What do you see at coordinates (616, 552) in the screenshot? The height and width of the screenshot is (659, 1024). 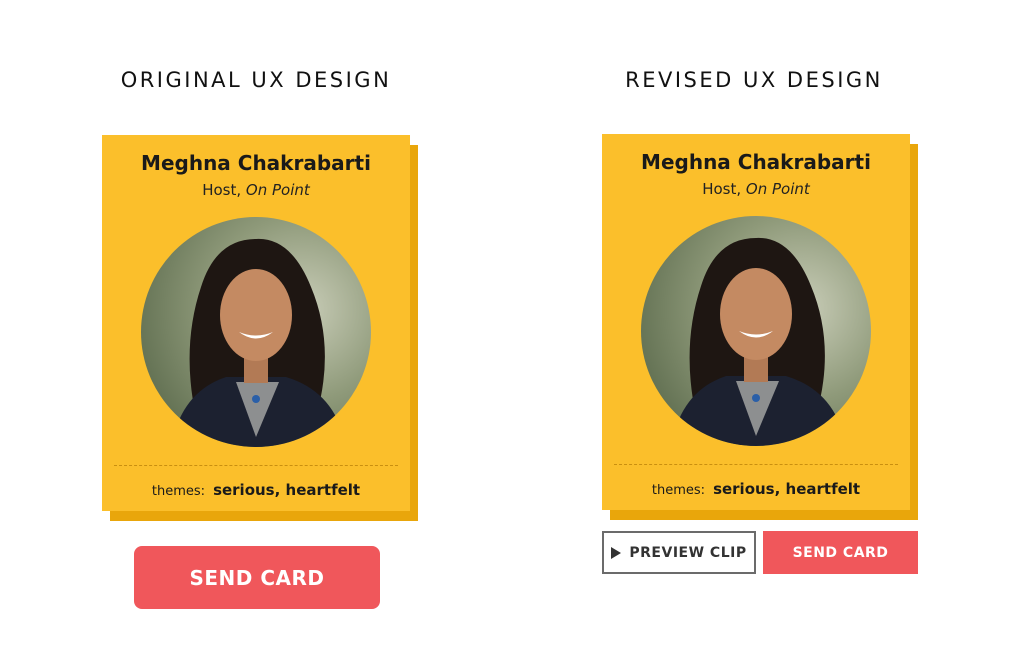 I see `play-icon` at bounding box center [616, 552].